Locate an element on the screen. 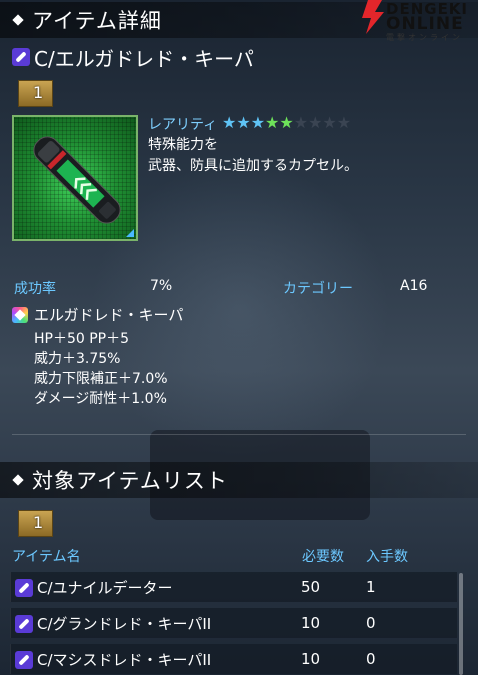 The height and width of the screenshot is (675, 478). dengeki-online-logo: DENGEKI ONLINE 電撃オンライン is located at coordinates (419, 21).